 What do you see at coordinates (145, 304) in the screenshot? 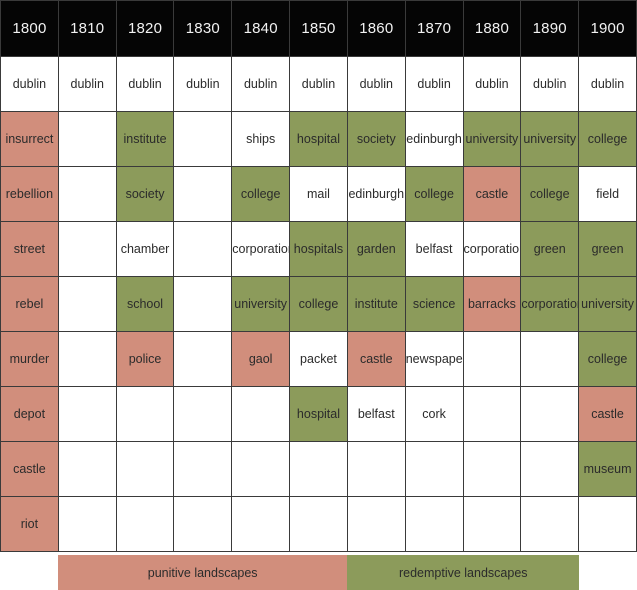
I see `keyword-cell: school` at bounding box center [145, 304].